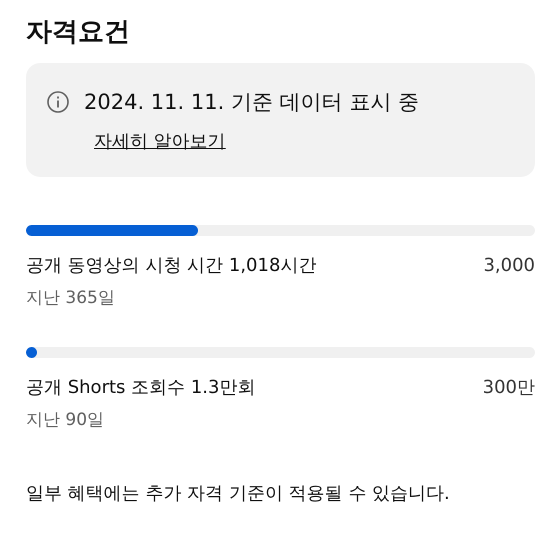 The height and width of the screenshot is (560, 560). Describe the element at coordinates (160, 142) in the screenshot. I see `learn-more-link: 자세히 알아보기` at that location.